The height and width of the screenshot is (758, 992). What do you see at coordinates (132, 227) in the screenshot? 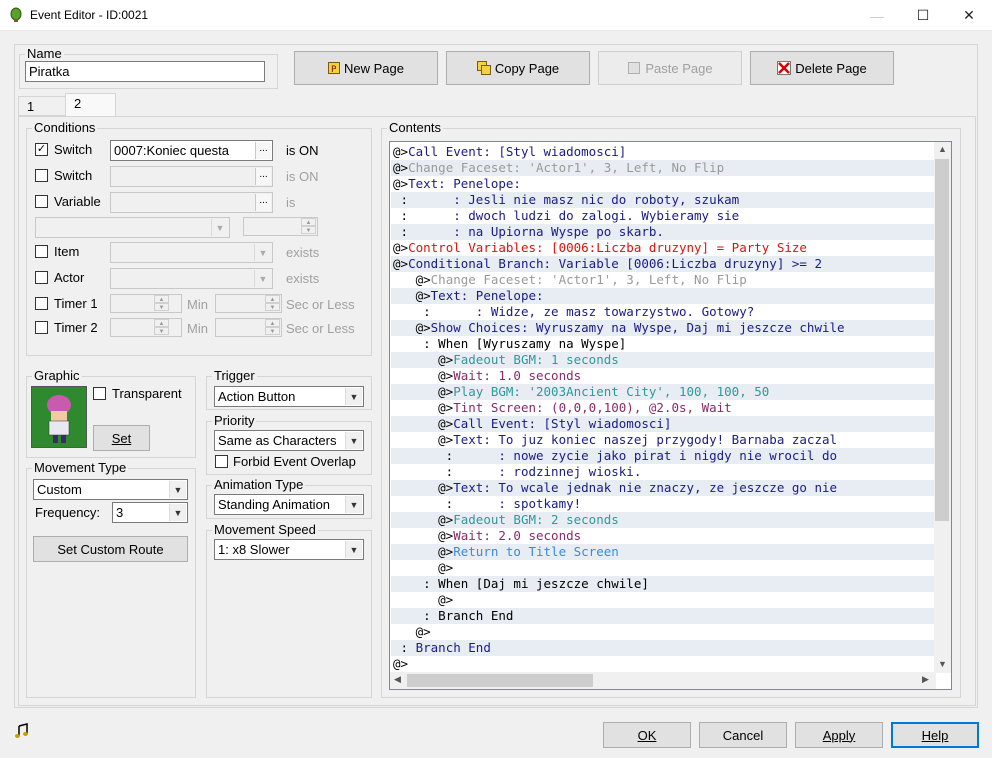
I see `variable-operator-select: ▼` at bounding box center [132, 227].